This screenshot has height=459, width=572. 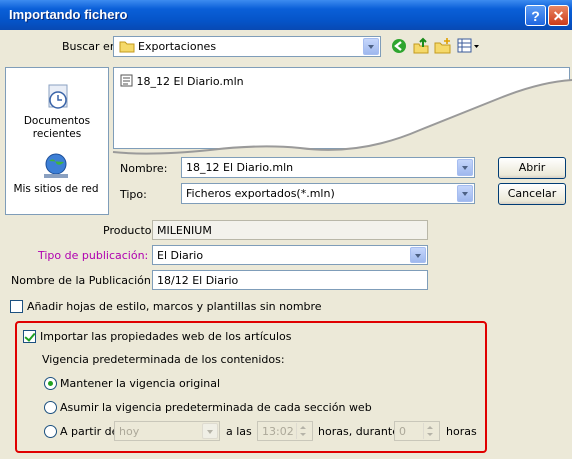 What do you see at coordinates (402, 431) in the screenshot?
I see `duration-value: 0` at bounding box center [402, 431].